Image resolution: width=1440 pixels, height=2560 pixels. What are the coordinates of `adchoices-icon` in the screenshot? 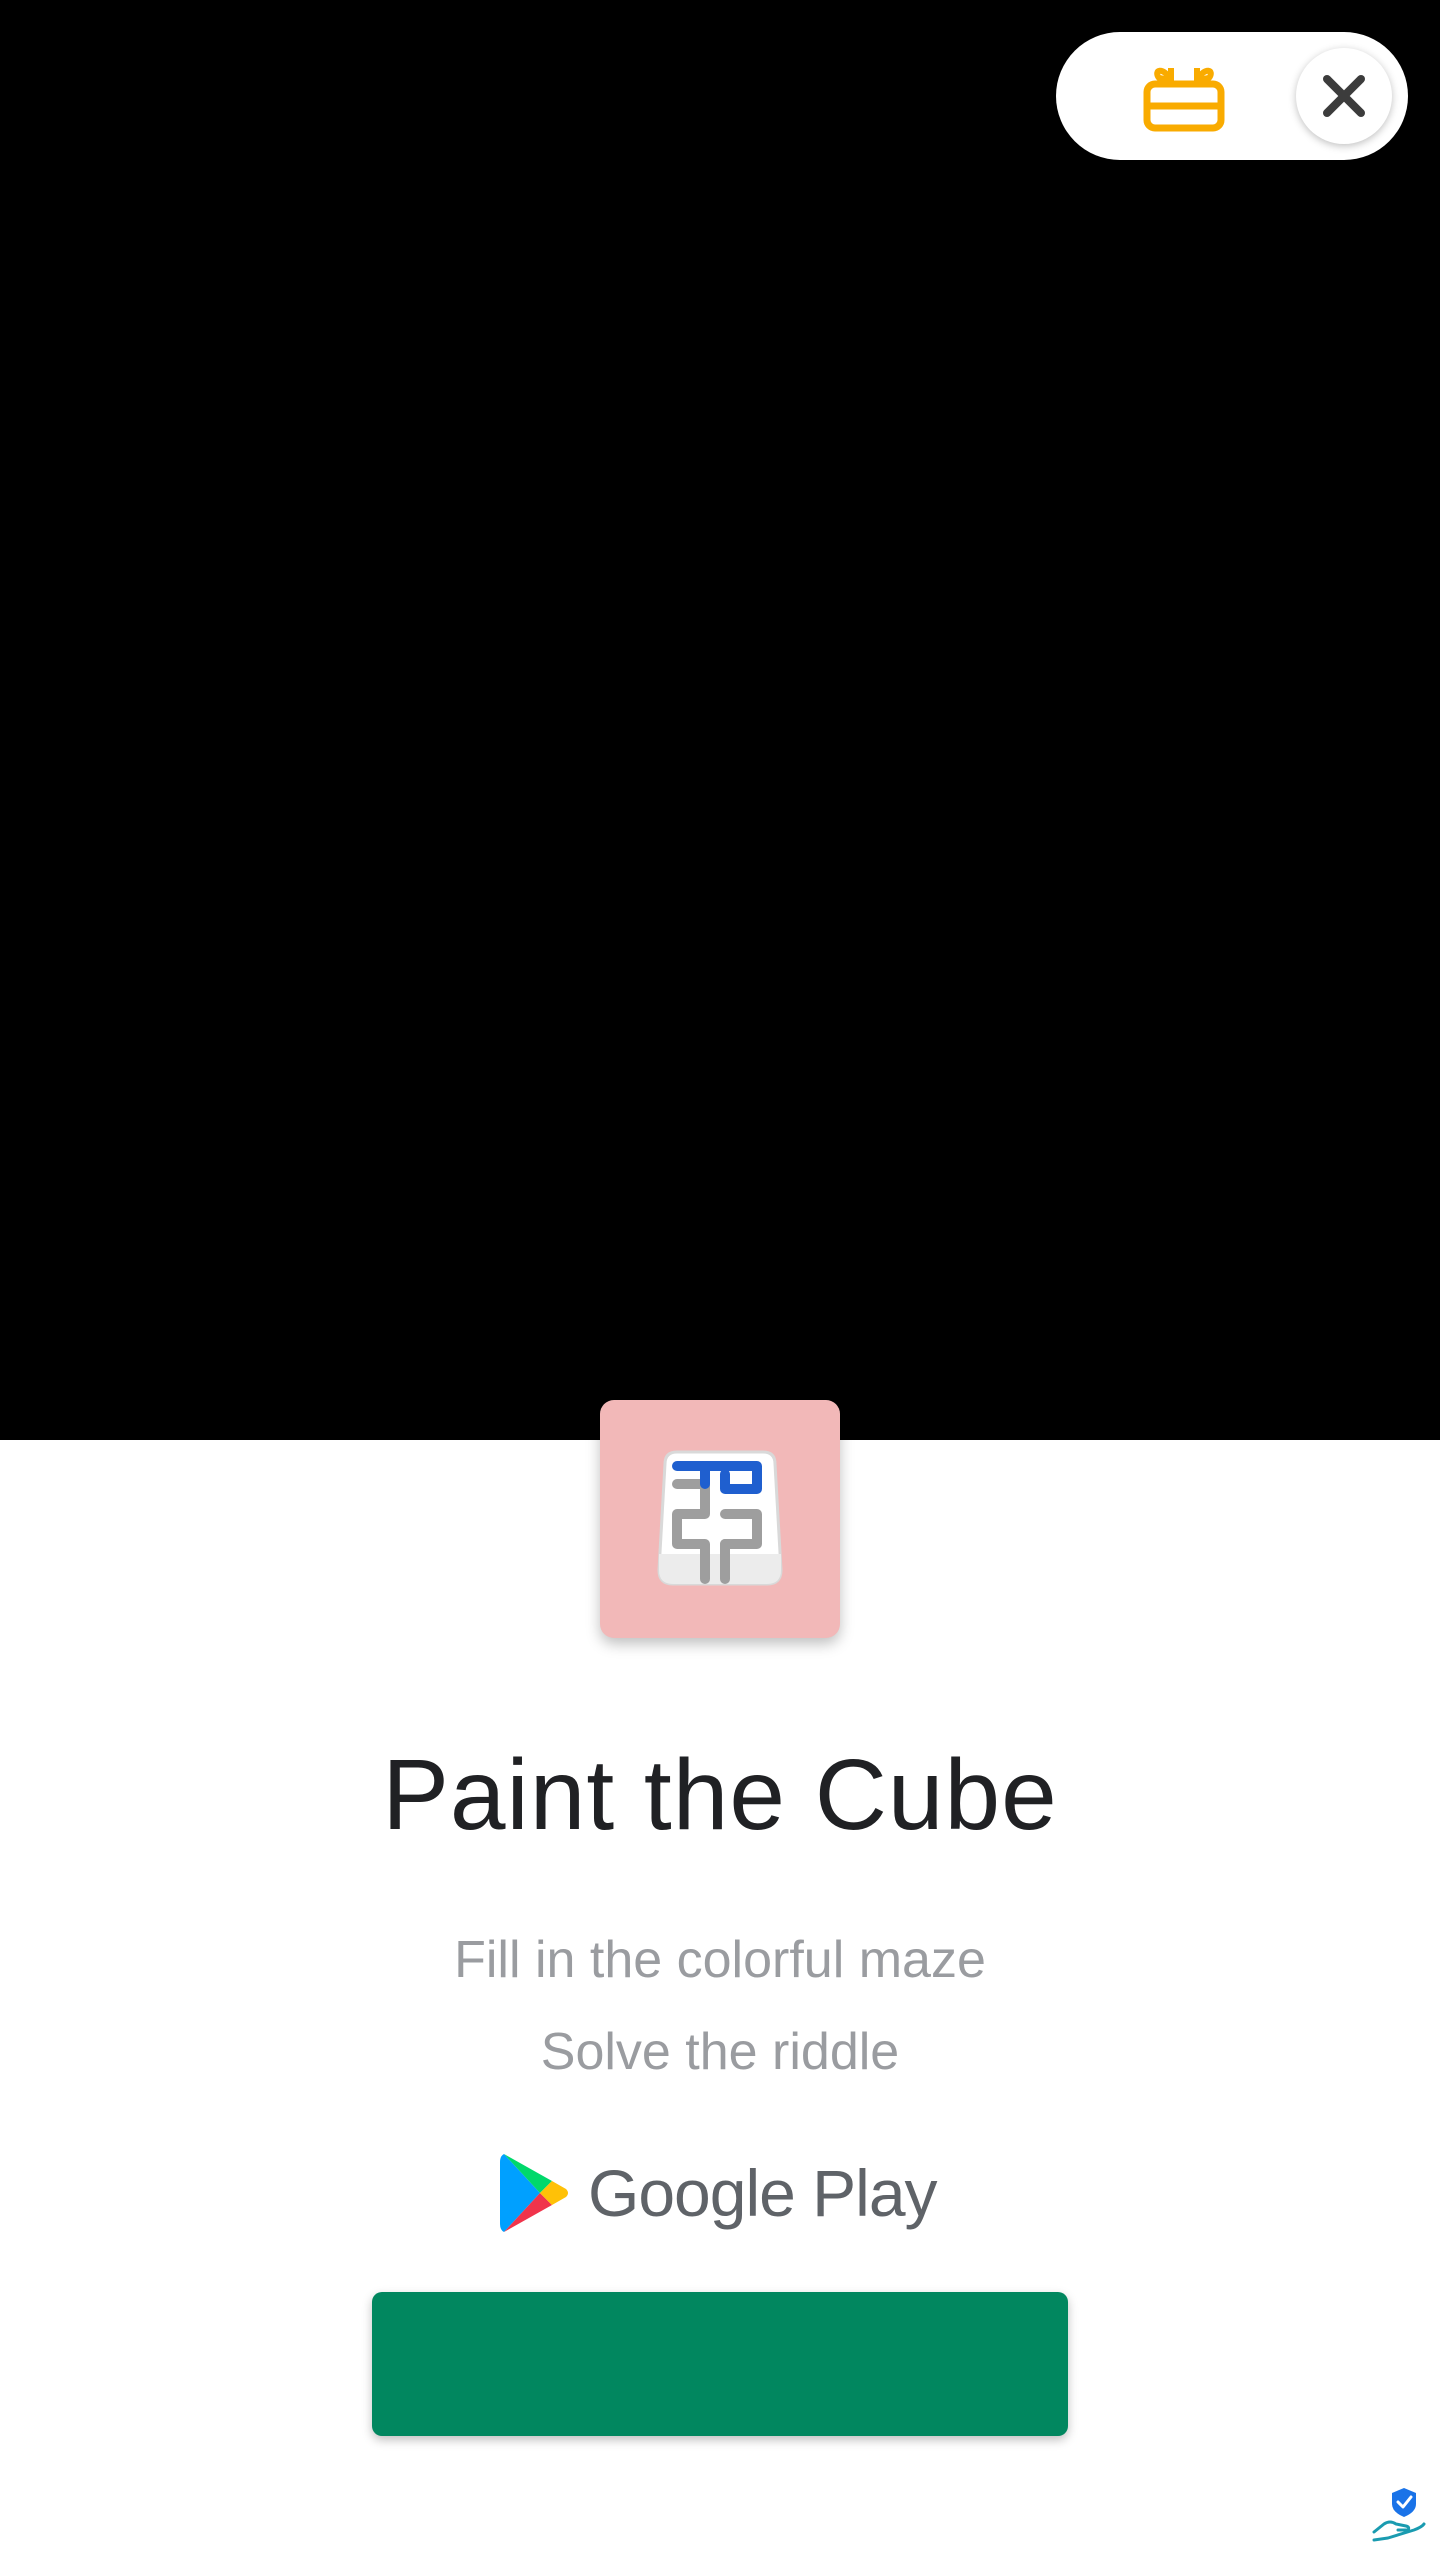 It's located at (1399, 2515).